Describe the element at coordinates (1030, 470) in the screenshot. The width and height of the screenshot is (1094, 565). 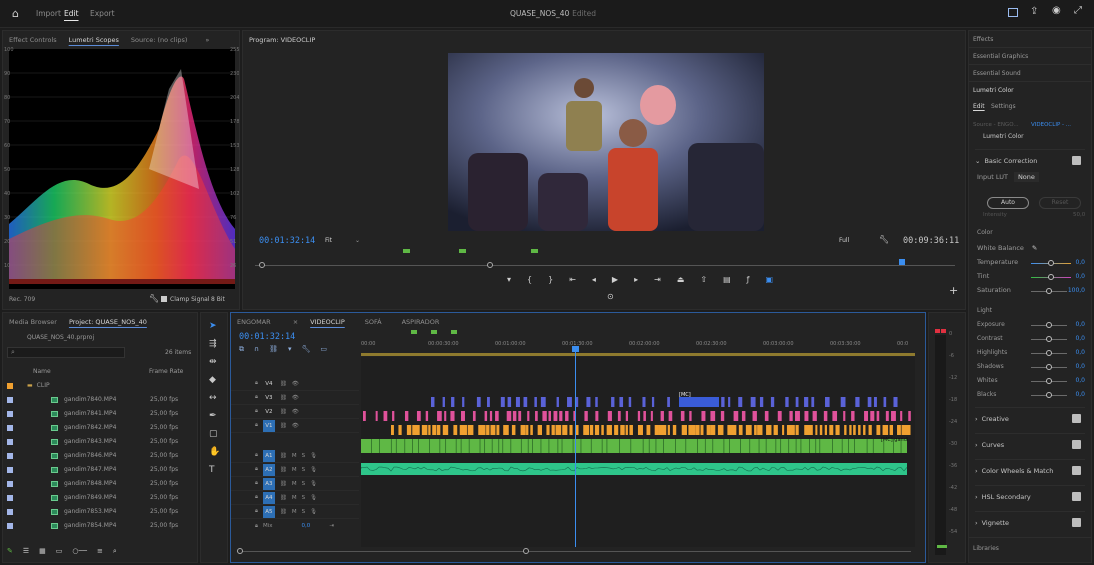
I see `collapsed-section: › Color Wheels & Match` at that location.